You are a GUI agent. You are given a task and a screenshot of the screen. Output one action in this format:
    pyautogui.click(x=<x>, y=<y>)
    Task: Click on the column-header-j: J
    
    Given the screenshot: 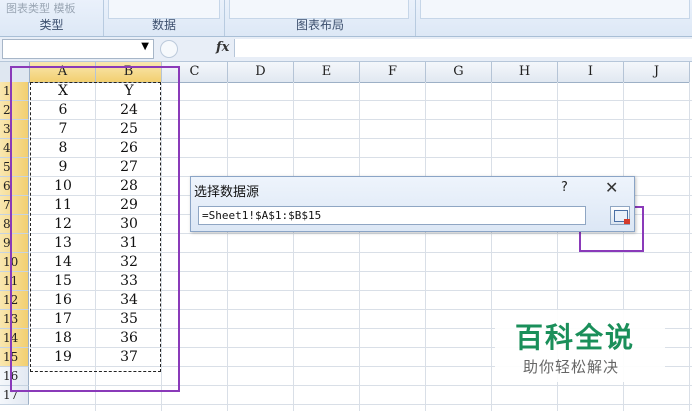 What is the action you would take?
    pyautogui.click(x=657, y=72)
    